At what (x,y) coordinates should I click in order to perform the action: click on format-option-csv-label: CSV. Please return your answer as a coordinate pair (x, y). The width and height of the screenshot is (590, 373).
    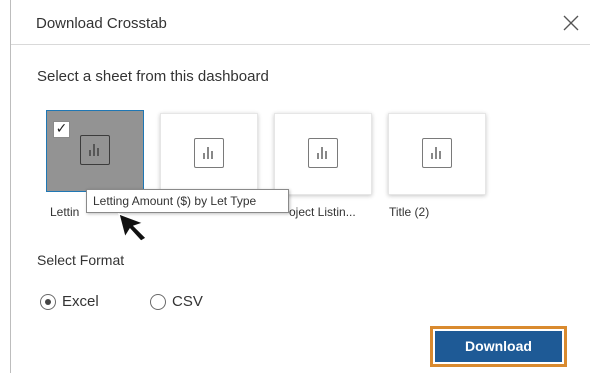
    Looking at the image, I should click on (187, 301).